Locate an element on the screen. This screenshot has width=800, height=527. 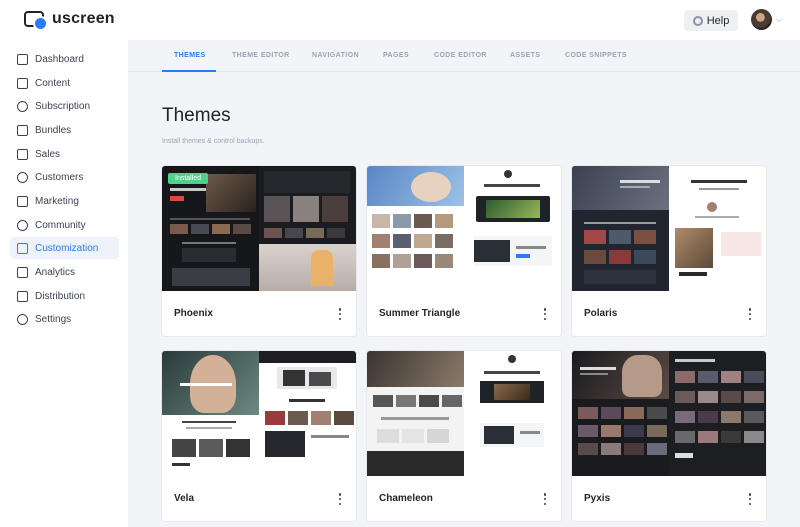
sidebar-item-content: Content is located at coordinates (64, 83).